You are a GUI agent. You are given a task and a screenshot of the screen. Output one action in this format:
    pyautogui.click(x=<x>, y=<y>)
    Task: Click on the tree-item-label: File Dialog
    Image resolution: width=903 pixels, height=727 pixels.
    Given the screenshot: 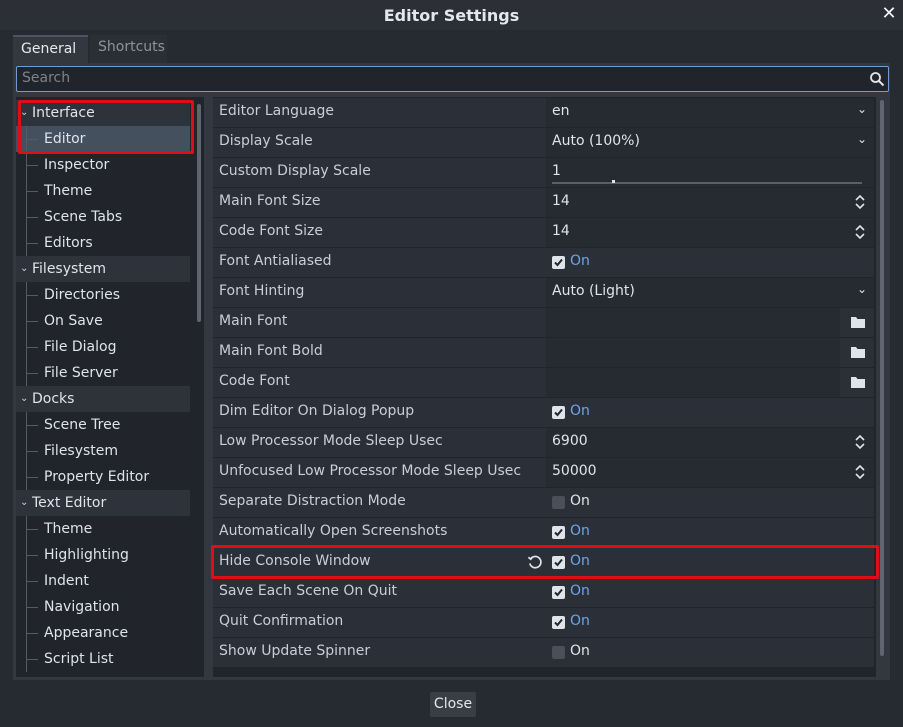 What is the action you would take?
    pyautogui.click(x=80, y=347)
    